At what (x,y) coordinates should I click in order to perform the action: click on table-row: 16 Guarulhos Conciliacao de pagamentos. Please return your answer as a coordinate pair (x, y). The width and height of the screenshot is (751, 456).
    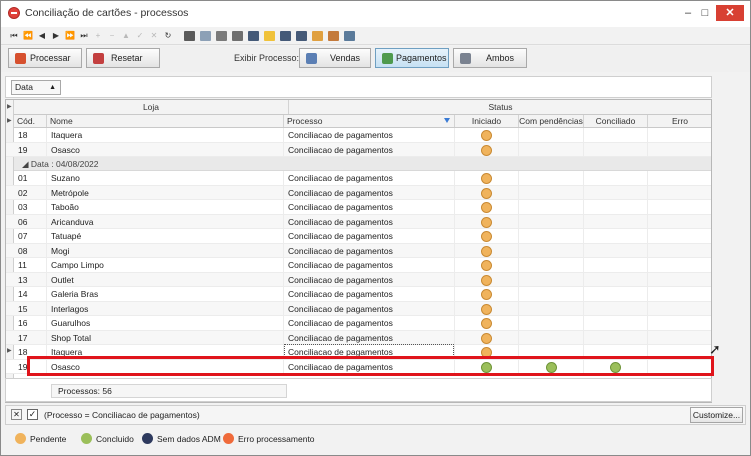
    Looking at the image, I should click on (358, 323).